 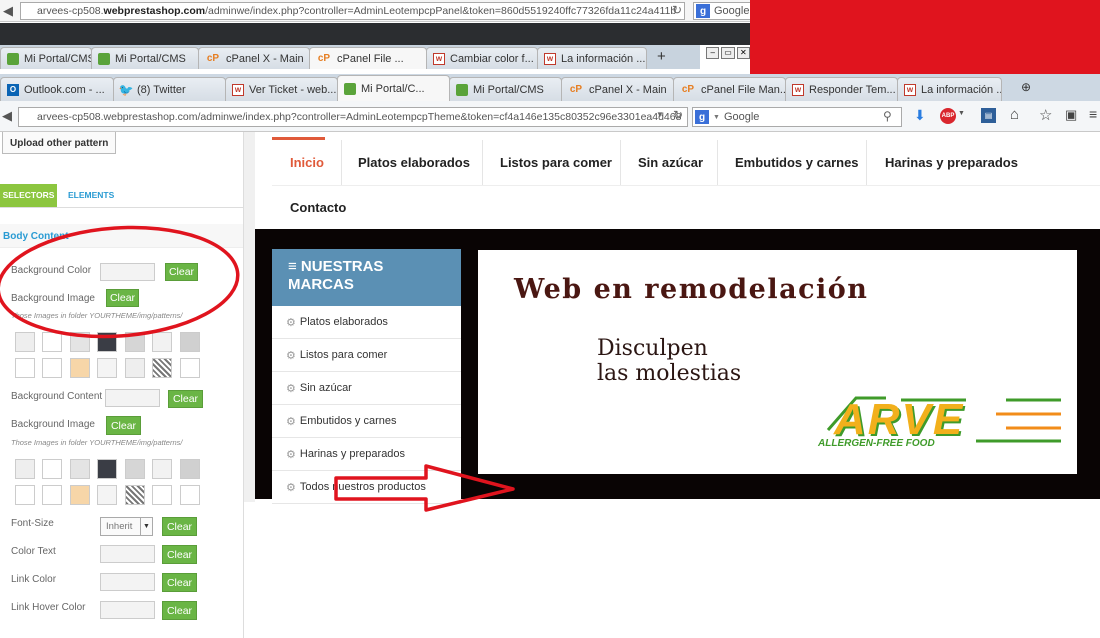 What do you see at coordinates (424, 488) in the screenshot?
I see `annotation-arrow` at bounding box center [424, 488].